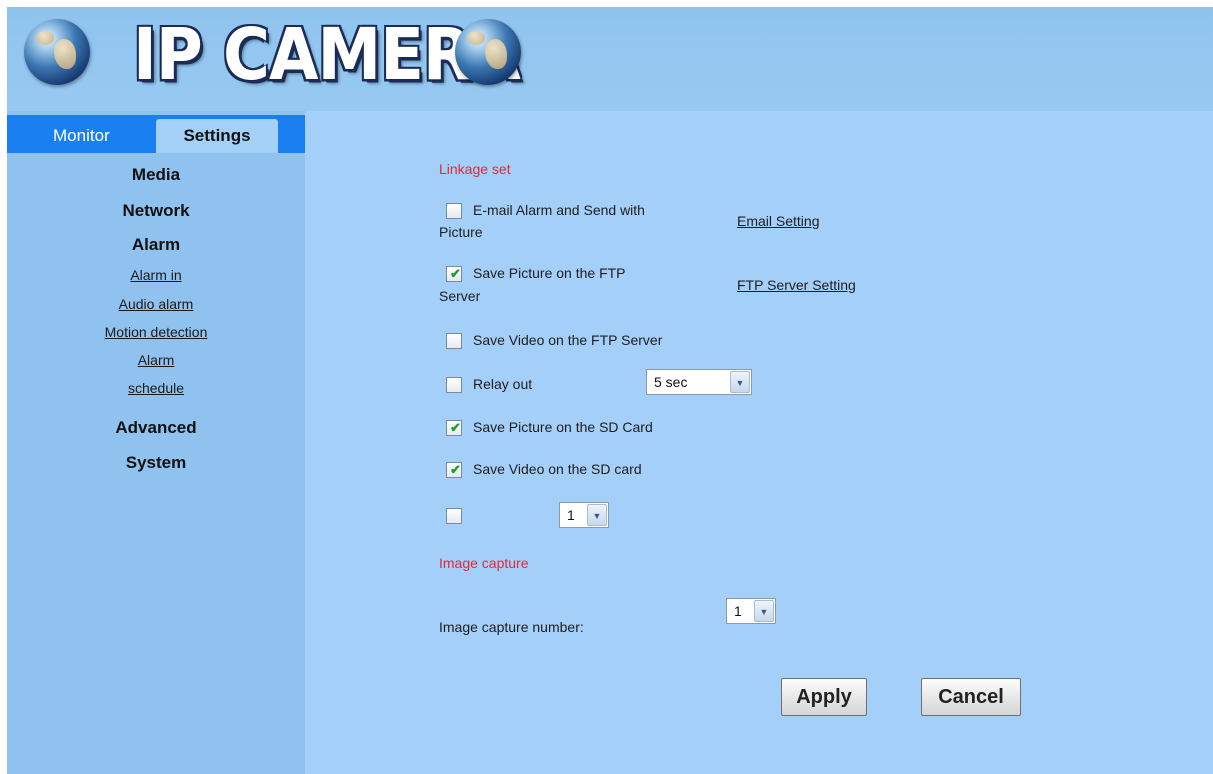 This screenshot has height=774, width=1213. Describe the element at coordinates (454, 385) in the screenshot. I see `relay-out-checkbox` at that location.